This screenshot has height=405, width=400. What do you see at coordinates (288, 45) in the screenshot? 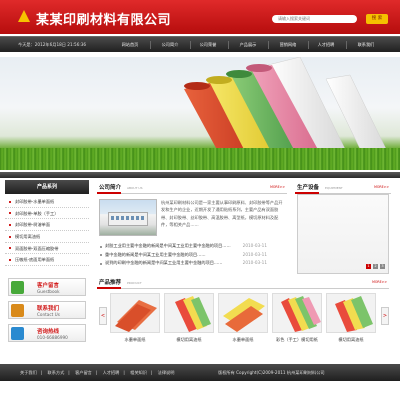
I see `nav-item-network: 营销网络` at bounding box center [288, 45].